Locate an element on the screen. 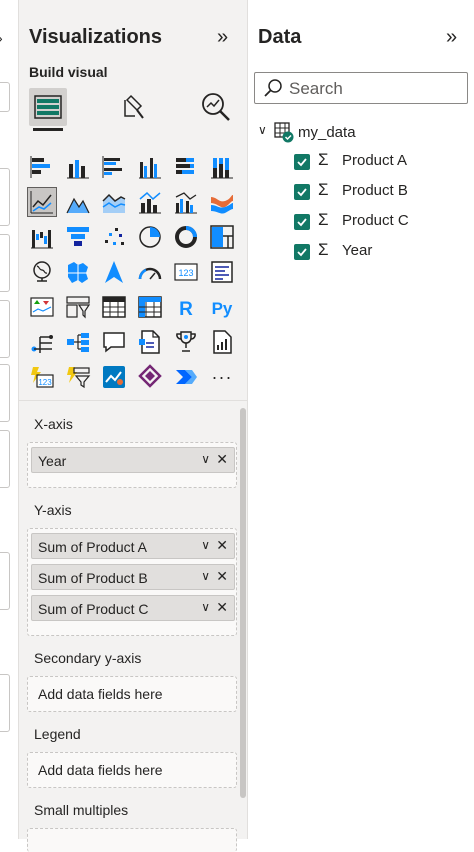  table-icon is located at coordinates (114, 307).